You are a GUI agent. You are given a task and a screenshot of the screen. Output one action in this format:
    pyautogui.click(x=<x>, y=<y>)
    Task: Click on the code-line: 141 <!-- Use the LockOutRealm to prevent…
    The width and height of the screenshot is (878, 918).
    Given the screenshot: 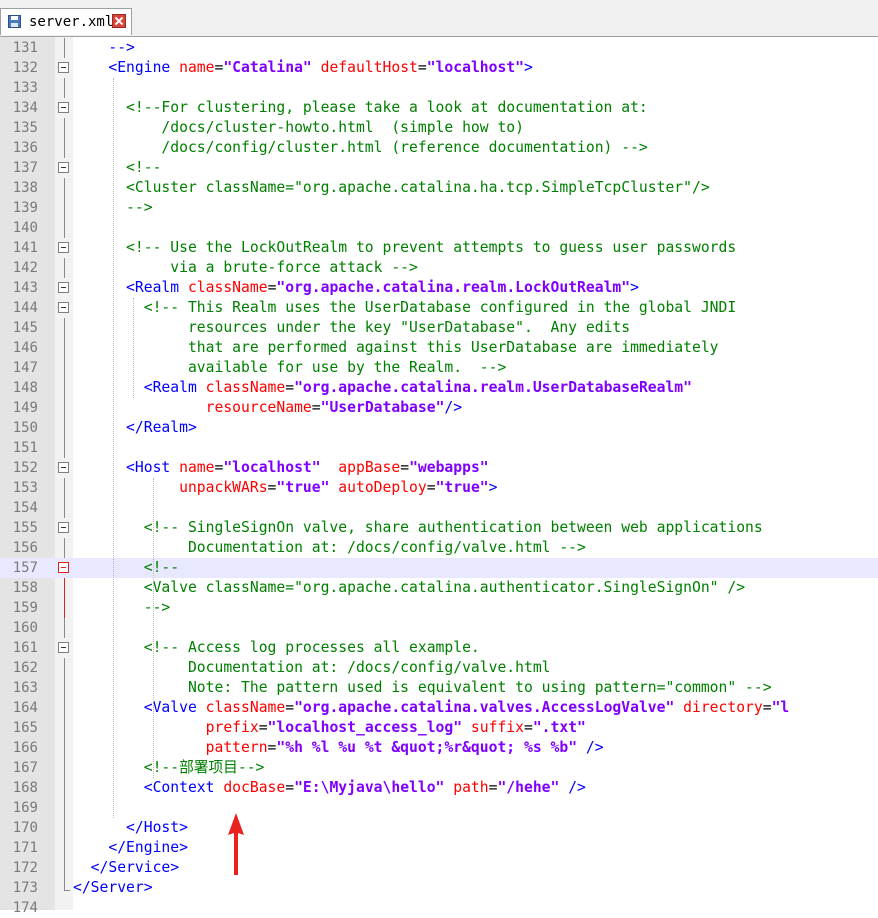 What is the action you would take?
    pyautogui.click(x=439, y=248)
    